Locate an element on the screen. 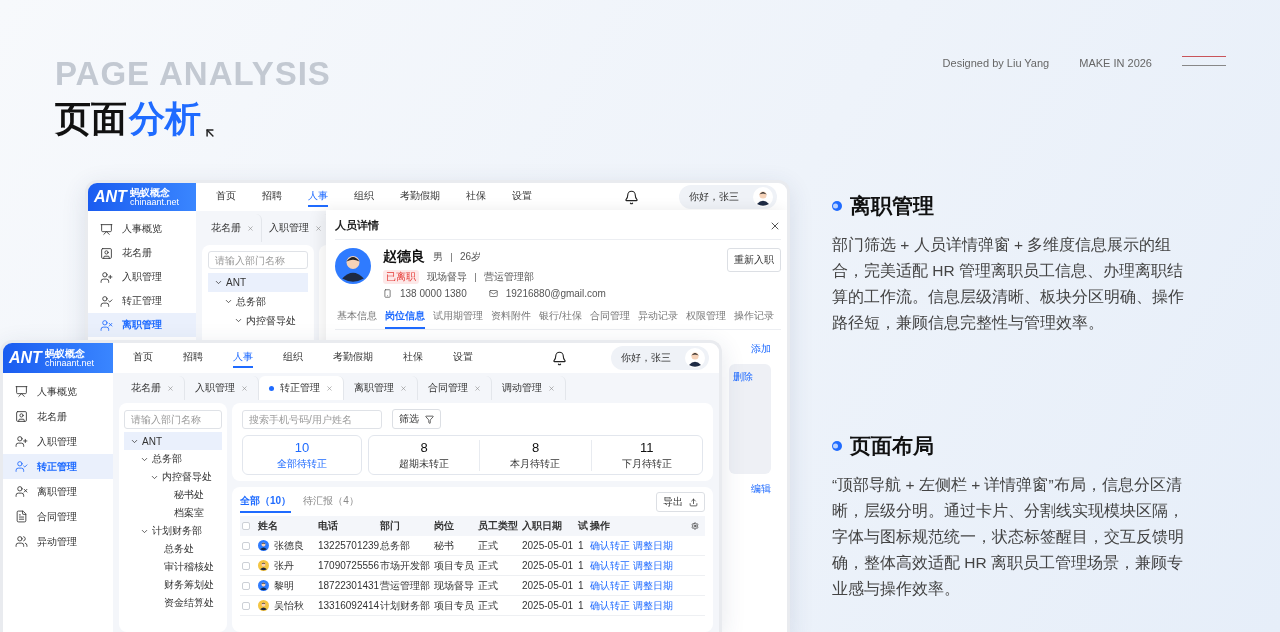  edit-link: 编辑 is located at coordinates (761, 489).